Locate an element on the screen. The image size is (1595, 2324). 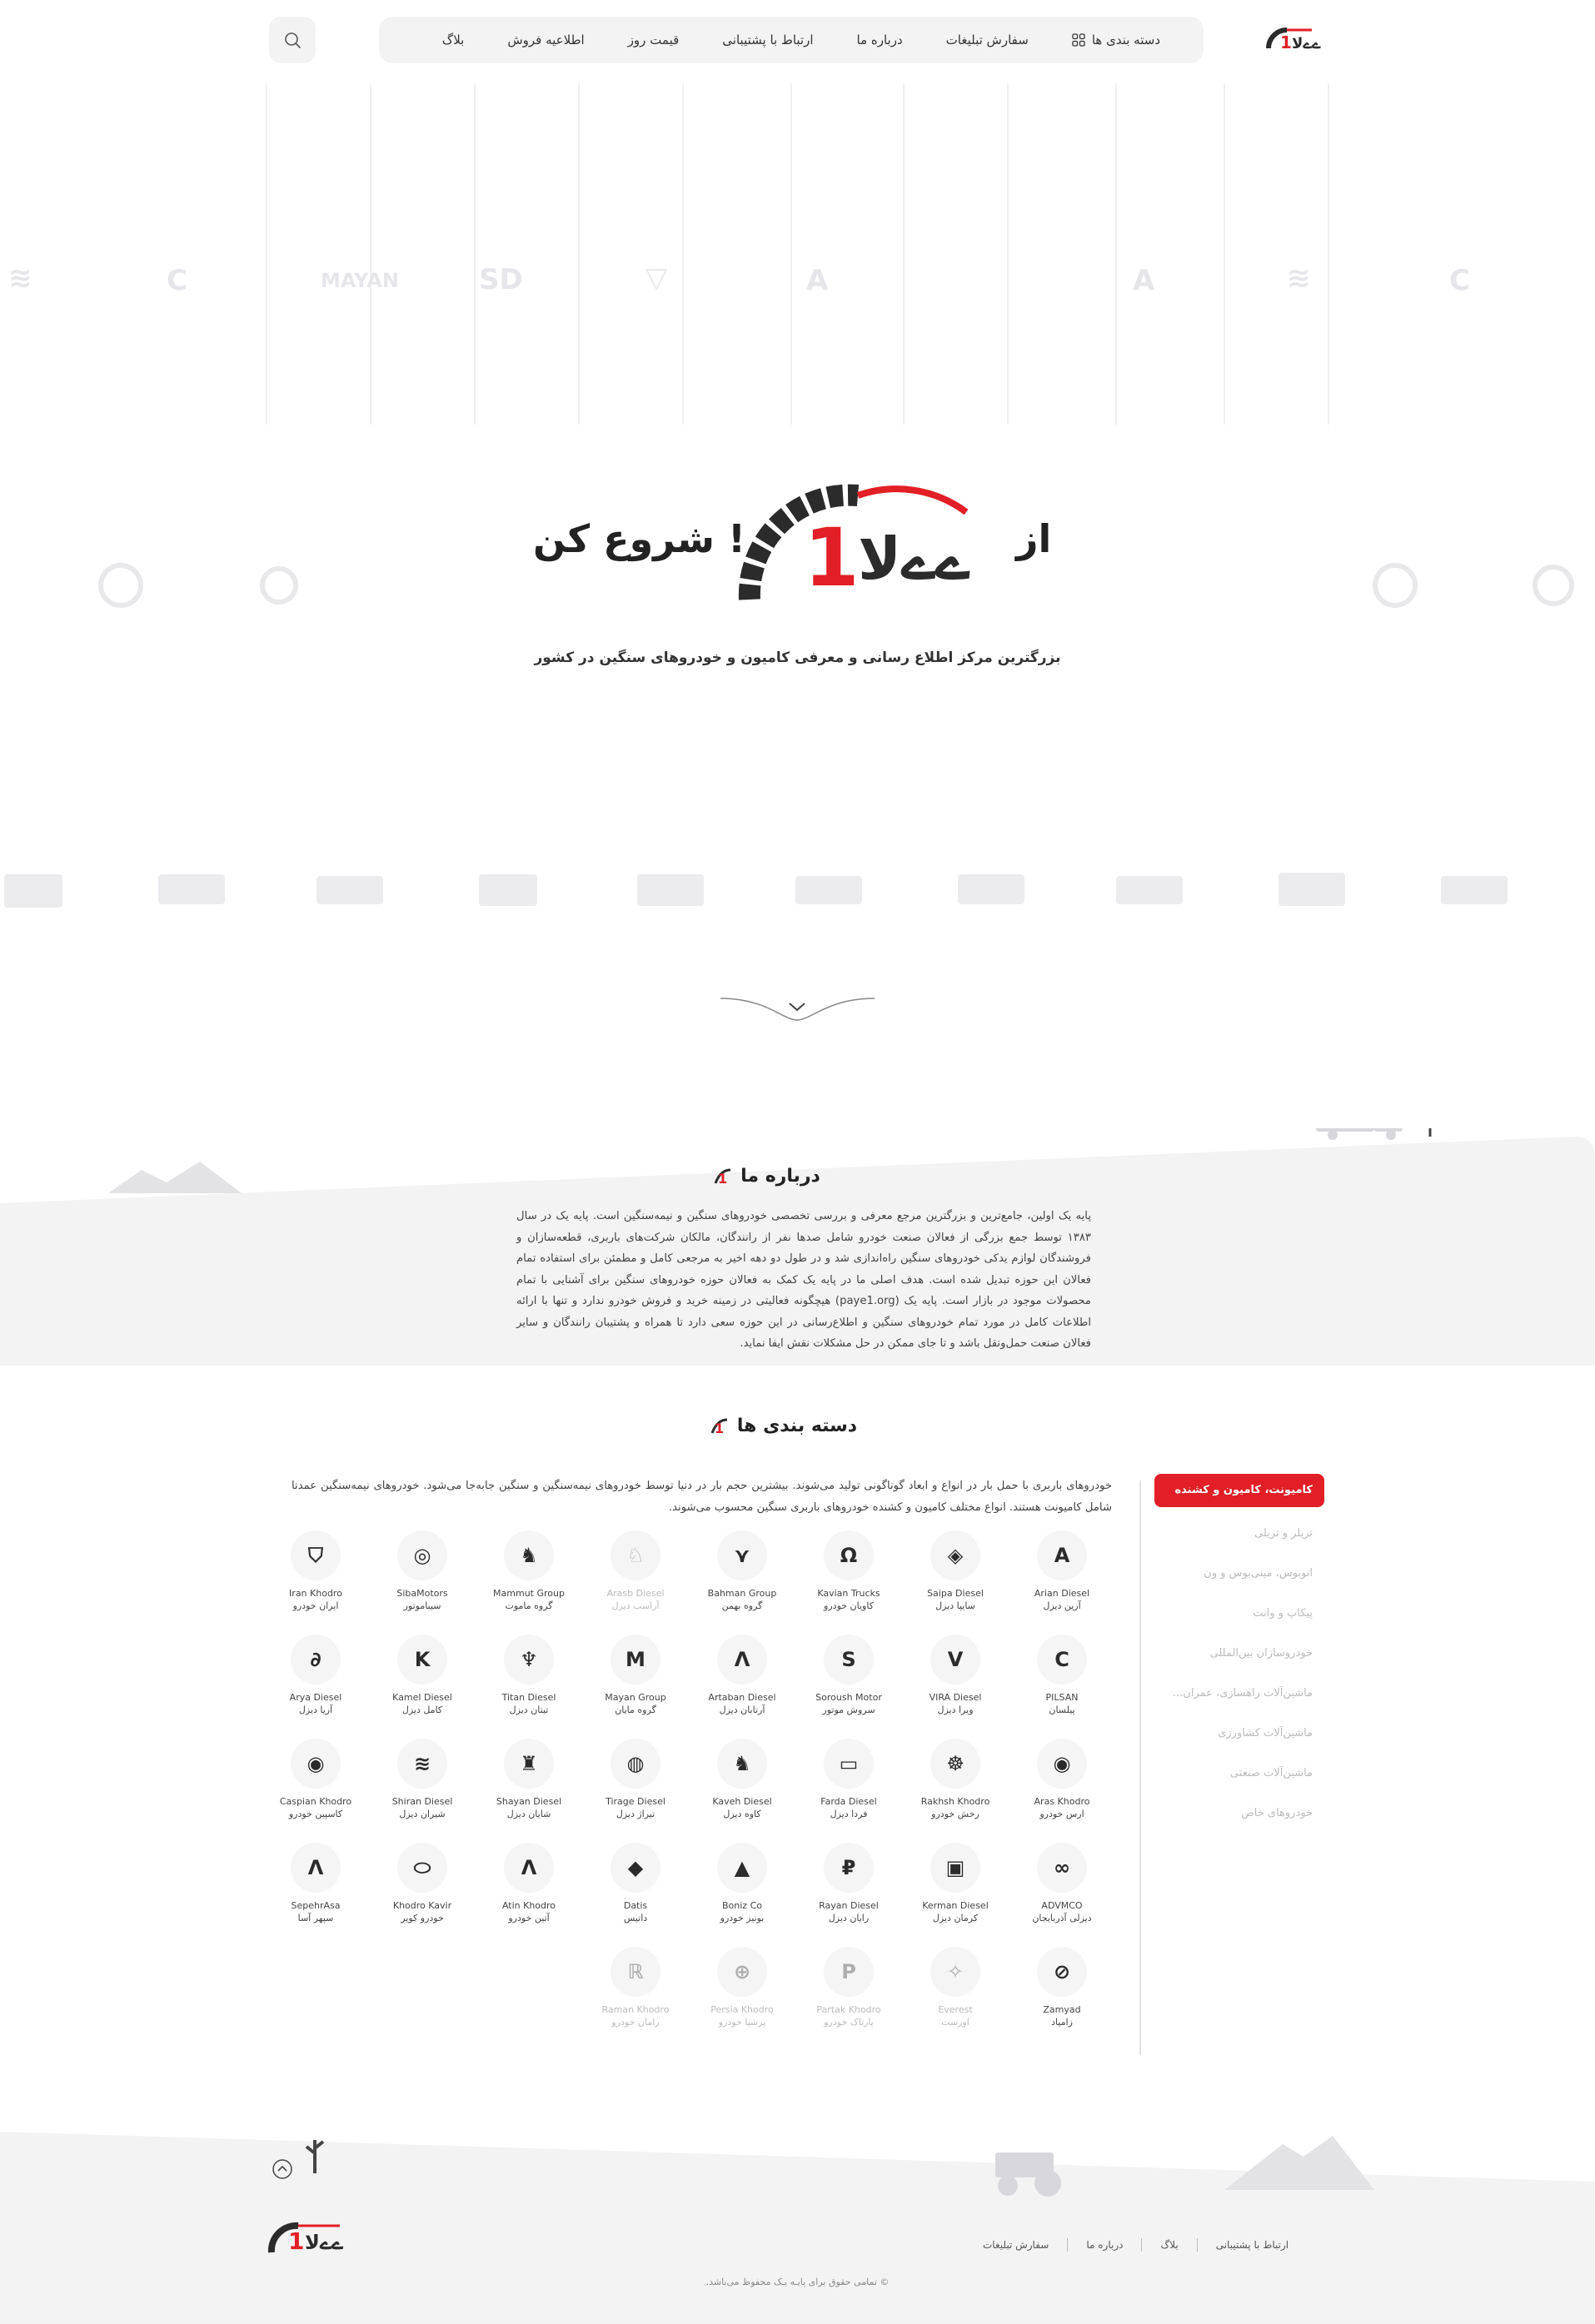
scroll-down-button is located at coordinates (797, 1008).